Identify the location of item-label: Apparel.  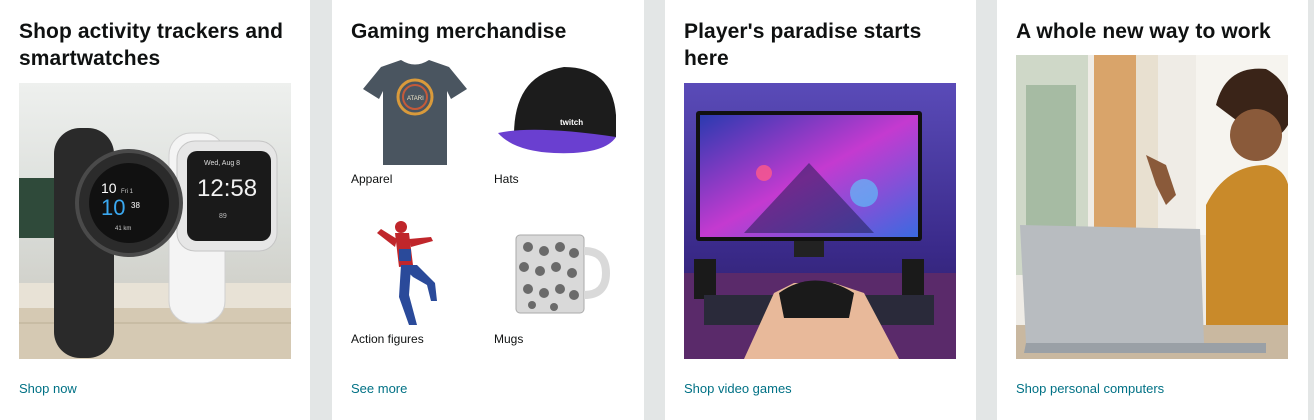
(415, 179).